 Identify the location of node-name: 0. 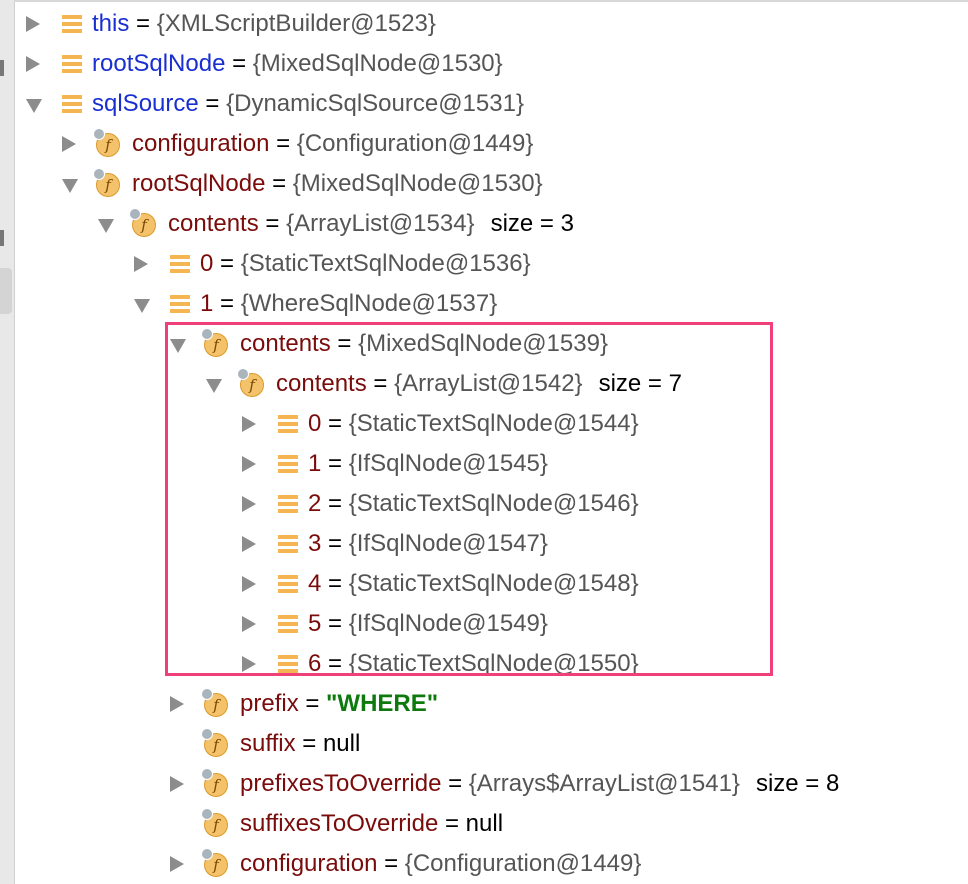
(315, 423).